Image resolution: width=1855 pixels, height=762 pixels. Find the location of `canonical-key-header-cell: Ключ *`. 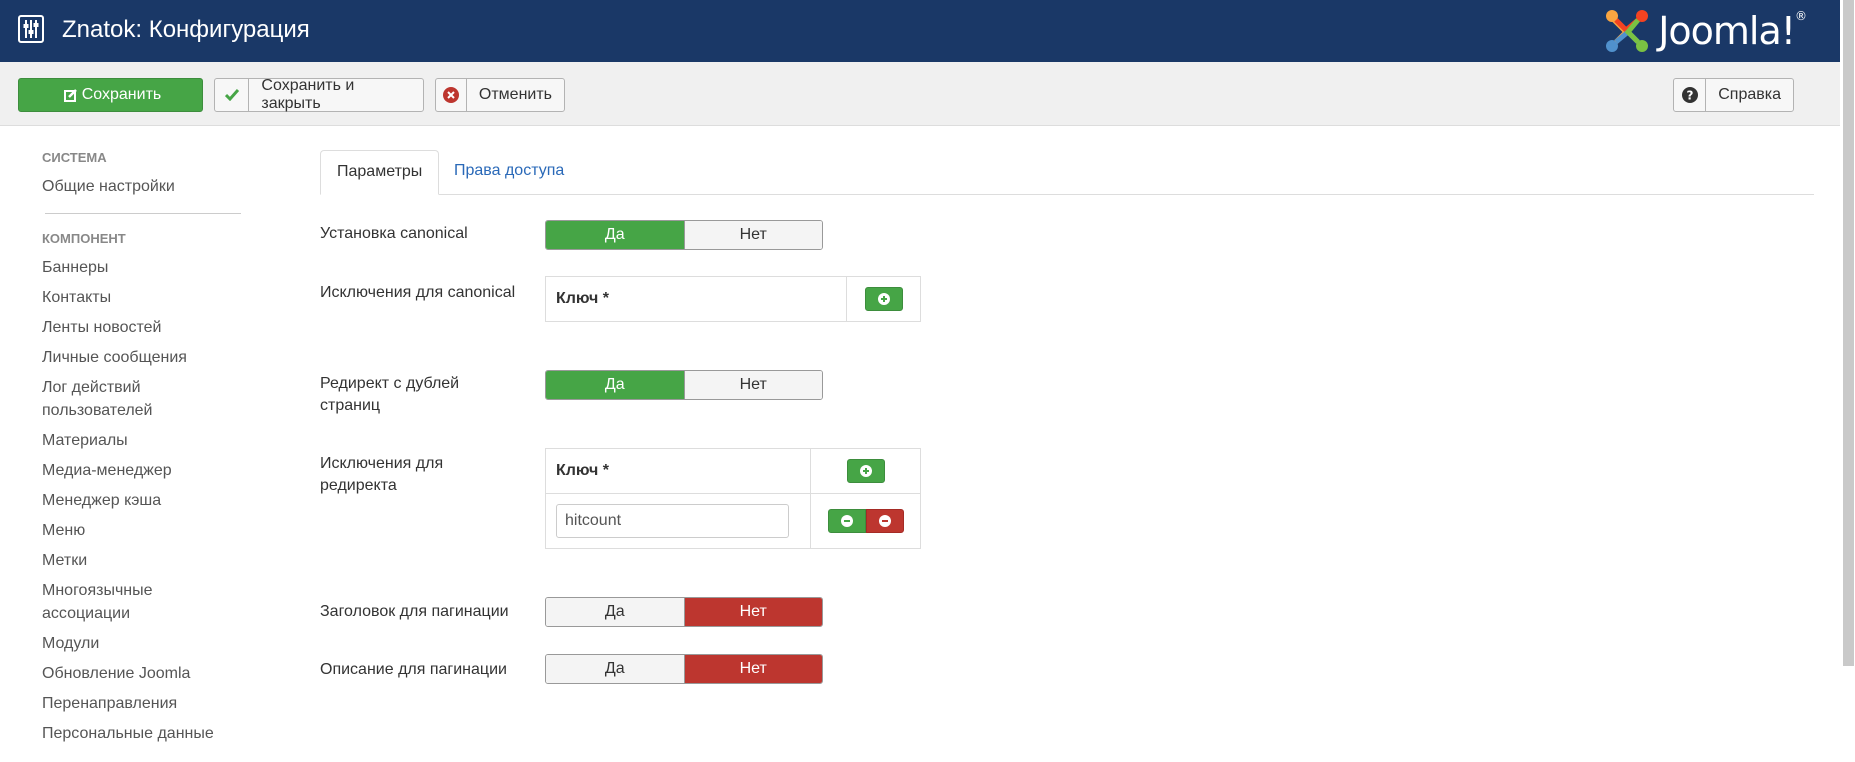

canonical-key-header-cell: Ключ * is located at coordinates (696, 299).